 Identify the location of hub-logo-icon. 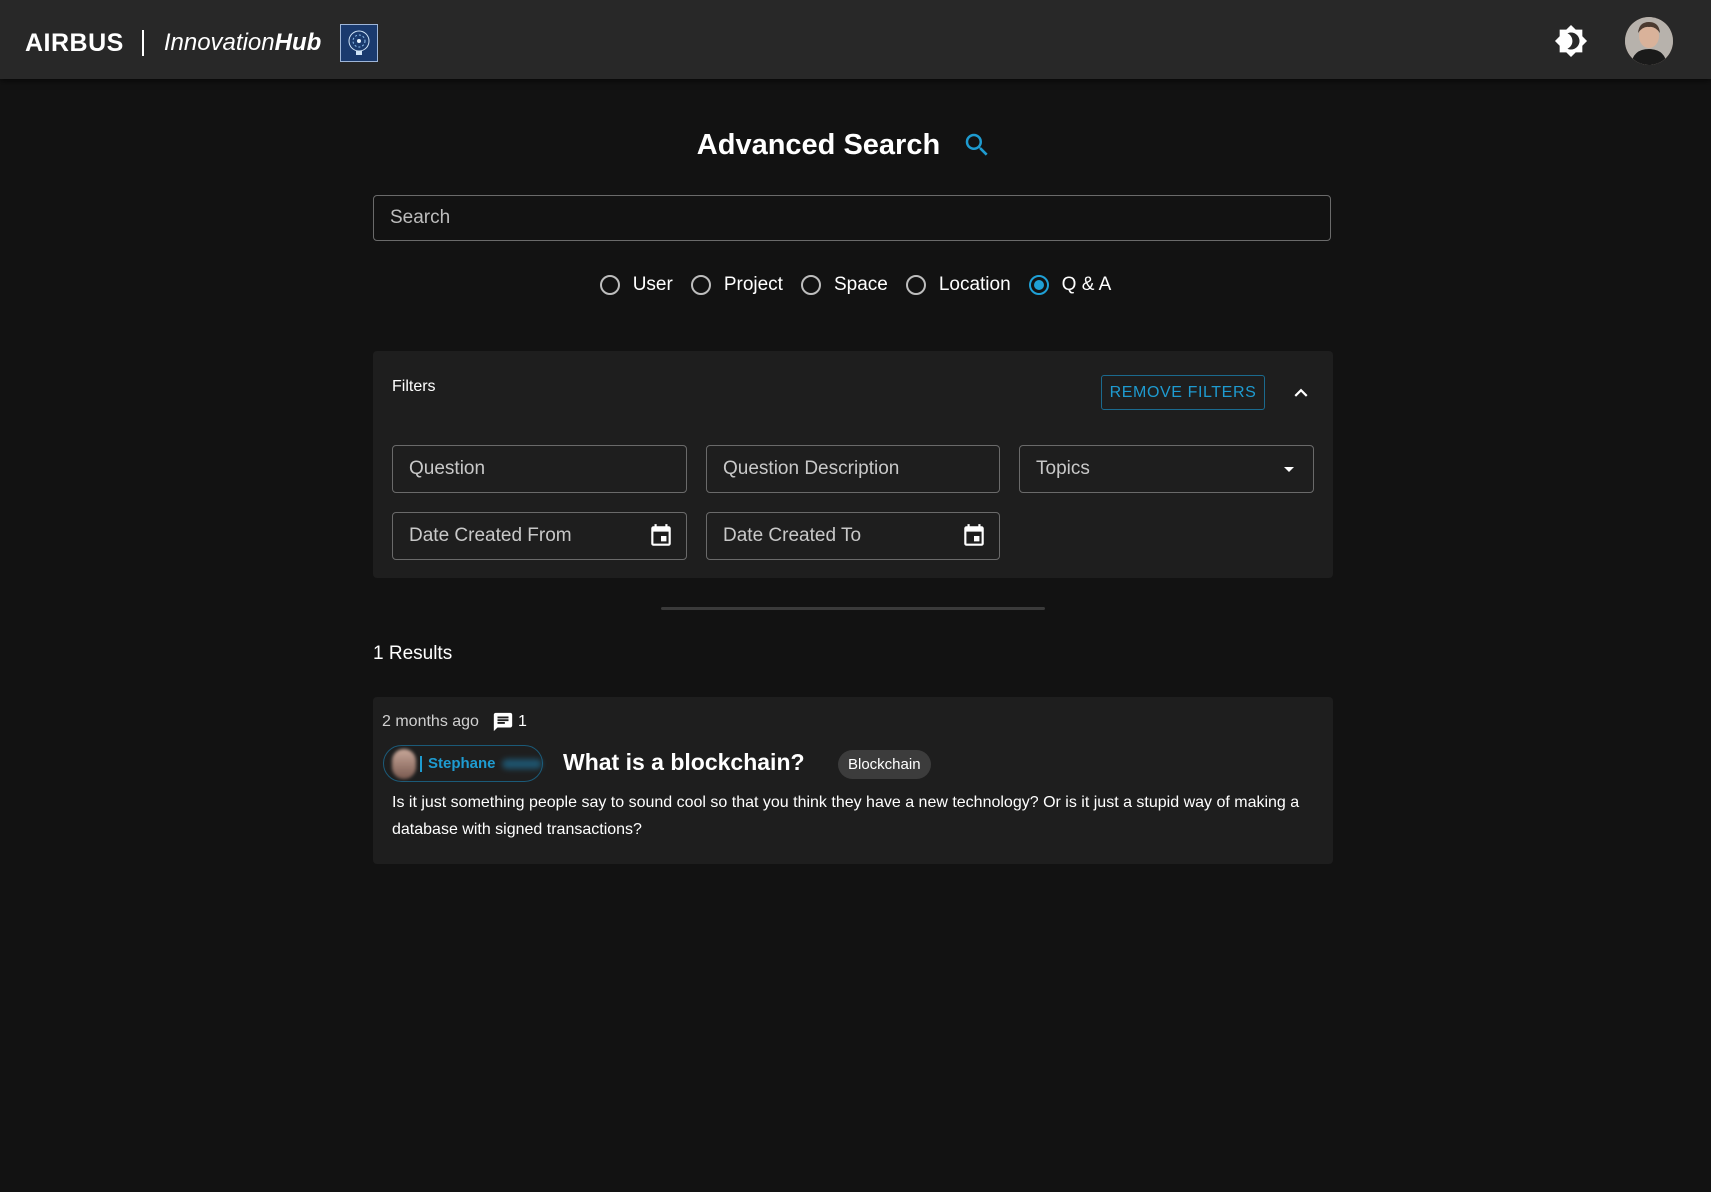
(359, 43).